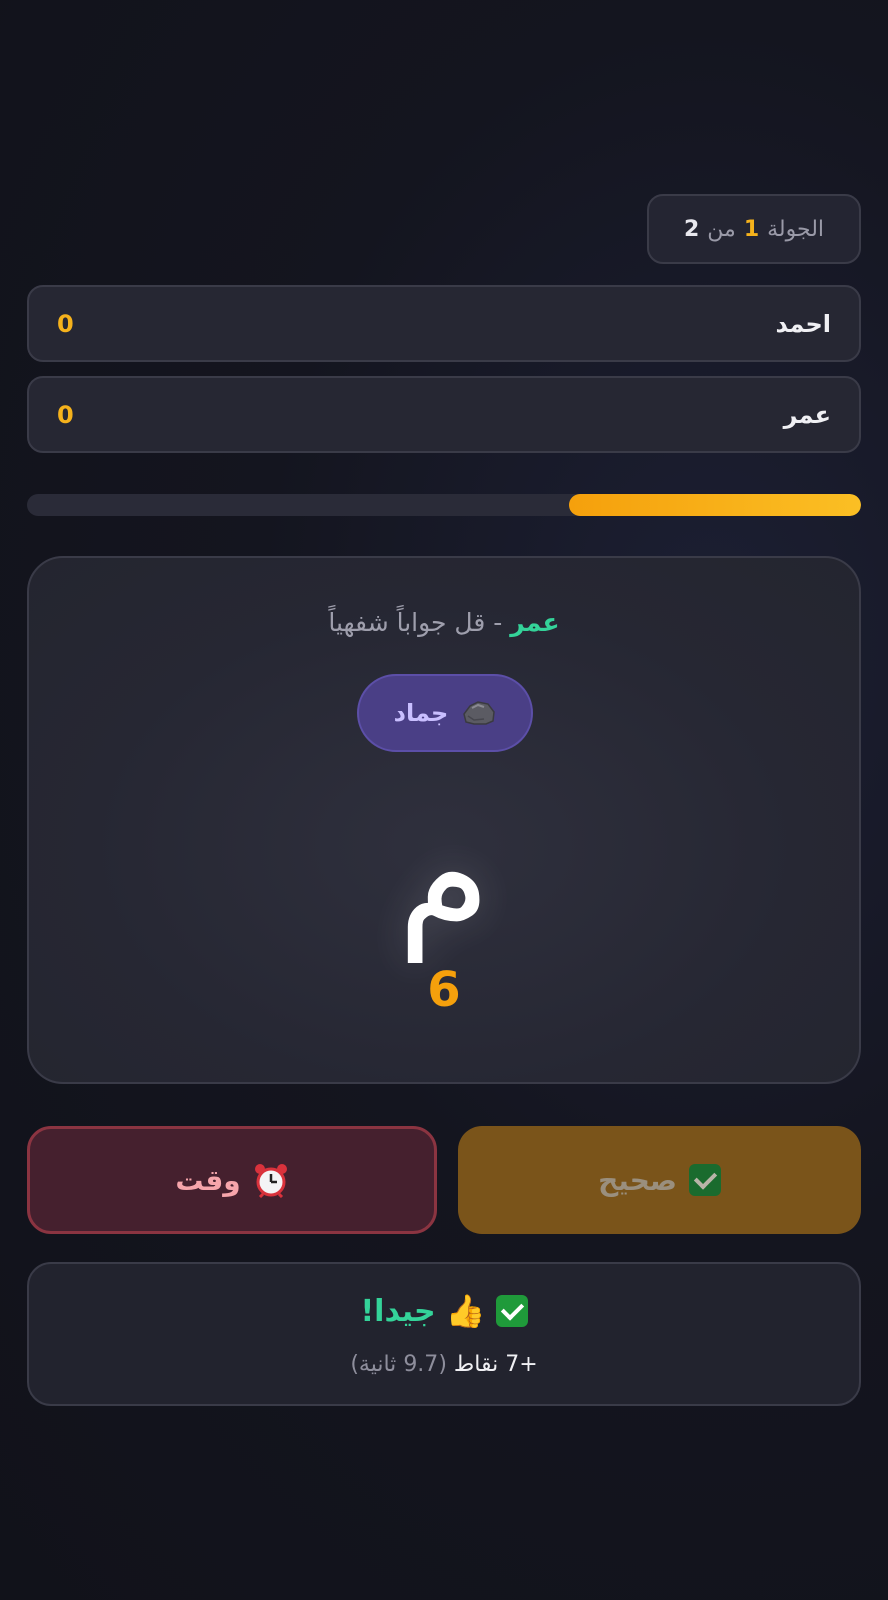 Image resolution: width=888 pixels, height=1600 pixels. Describe the element at coordinates (421, 713) in the screenshot. I see `category-label: جماد` at that location.